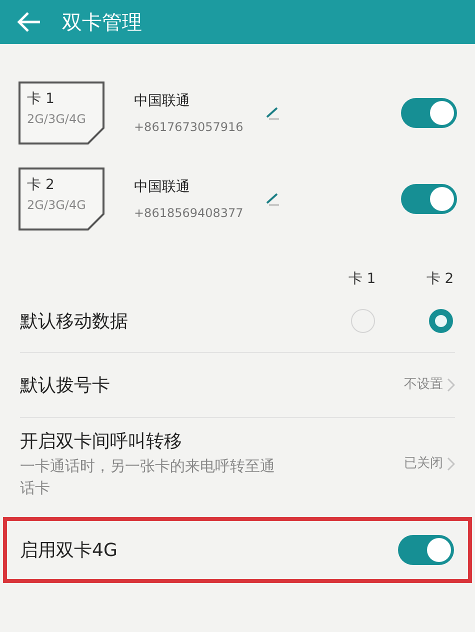 The width and height of the screenshot is (475, 632). What do you see at coordinates (423, 464) in the screenshot?
I see `setting-value: 已关闭` at bounding box center [423, 464].